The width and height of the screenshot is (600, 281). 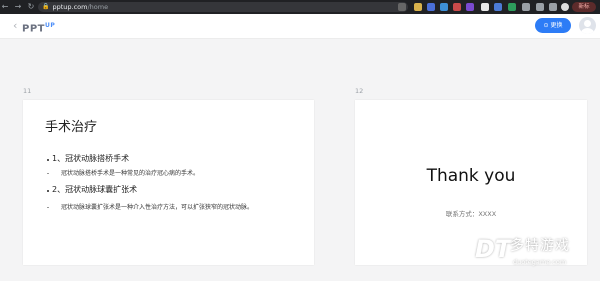 What do you see at coordinates (5, 7) in the screenshot?
I see `back-arrow-icon: ←` at bounding box center [5, 7].